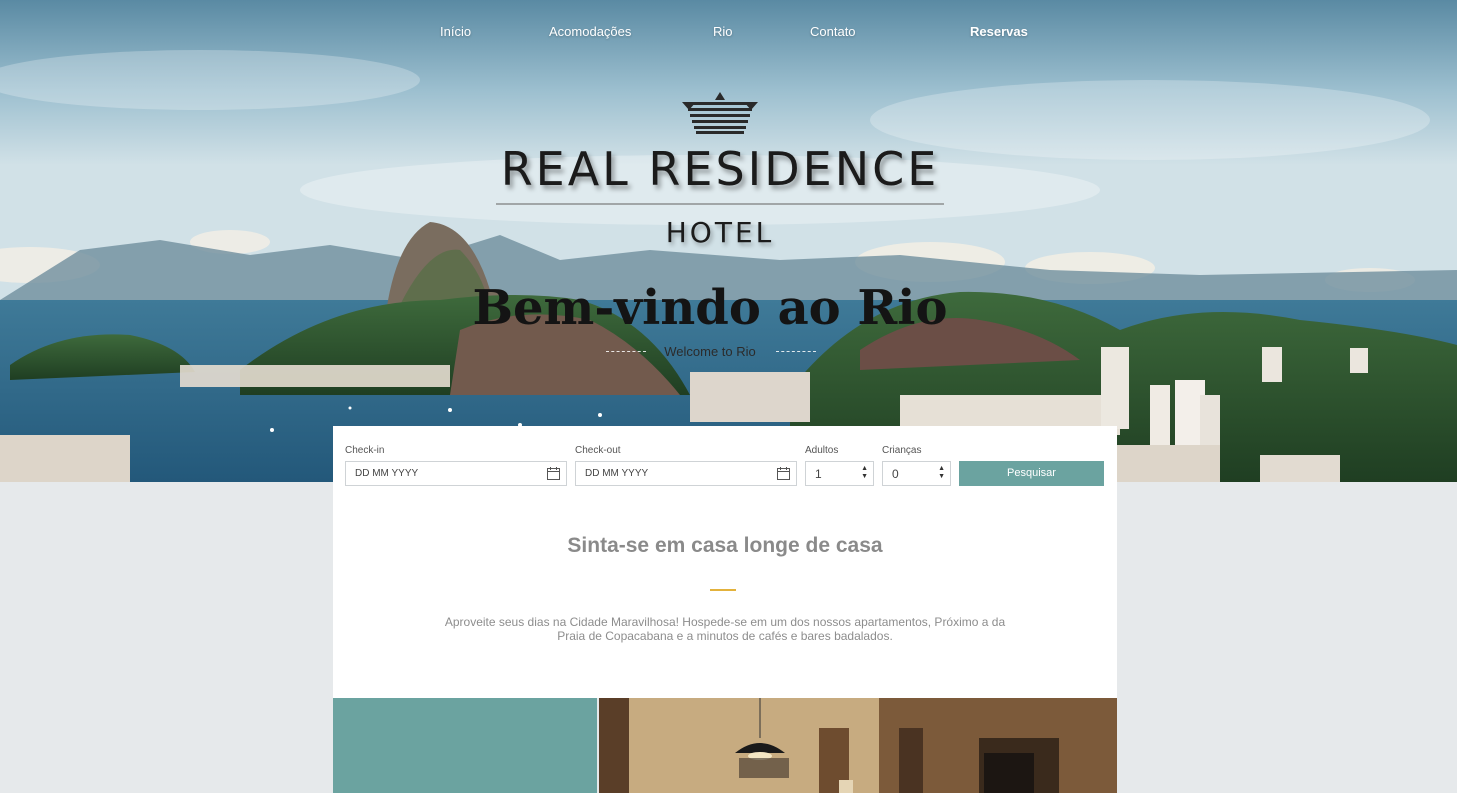 The height and width of the screenshot is (793, 1457). Describe the element at coordinates (723, 590) in the screenshot. I see `accent-divider` at that location.